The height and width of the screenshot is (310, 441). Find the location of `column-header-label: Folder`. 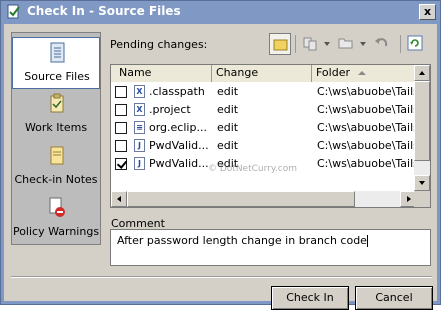

column-header-label: Folder is located at coordinates (333, 72).